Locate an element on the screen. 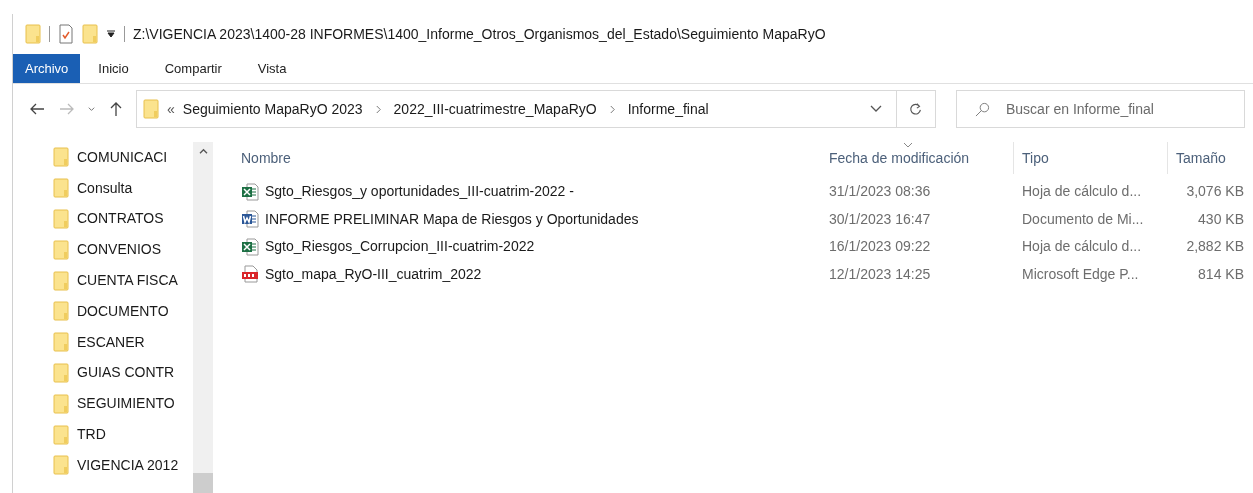 This screenshot has height=493, width=1253. nav-folder-item: GUIAS CONTR is located at coordinates (123, 373).